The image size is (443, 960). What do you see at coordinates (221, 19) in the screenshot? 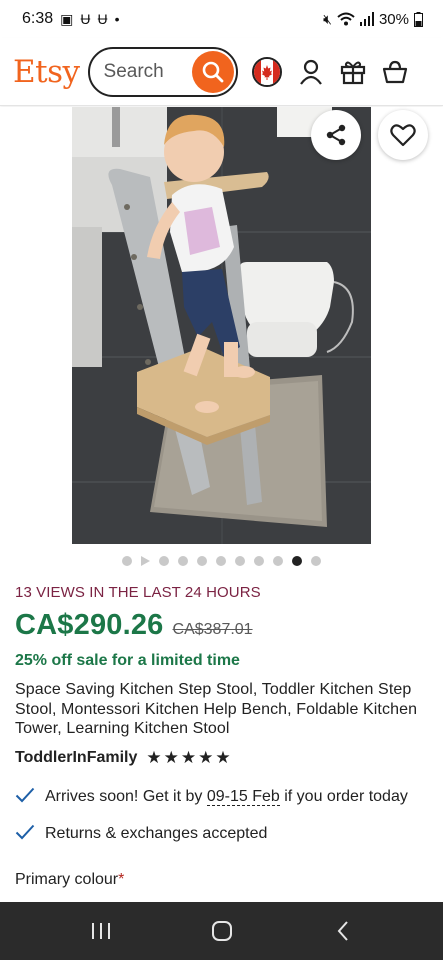
I see `status-bar: 6:38 ▣ Ʉ Ʉ • 🔇︎ 30%` at bounding box center [221, 19].